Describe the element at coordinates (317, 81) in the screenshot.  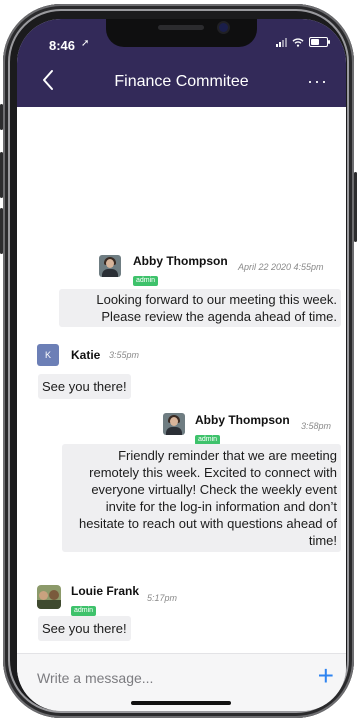
I see `more-options-icon: ···` at that location.